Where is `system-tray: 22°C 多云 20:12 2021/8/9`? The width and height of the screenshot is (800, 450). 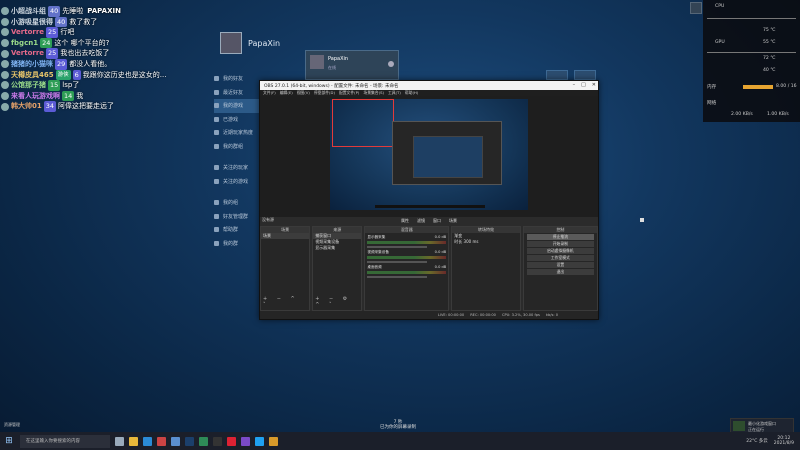 system-tray: 22°C 多云 20:12 2021/8/9 is located at coordinates (770, 441).